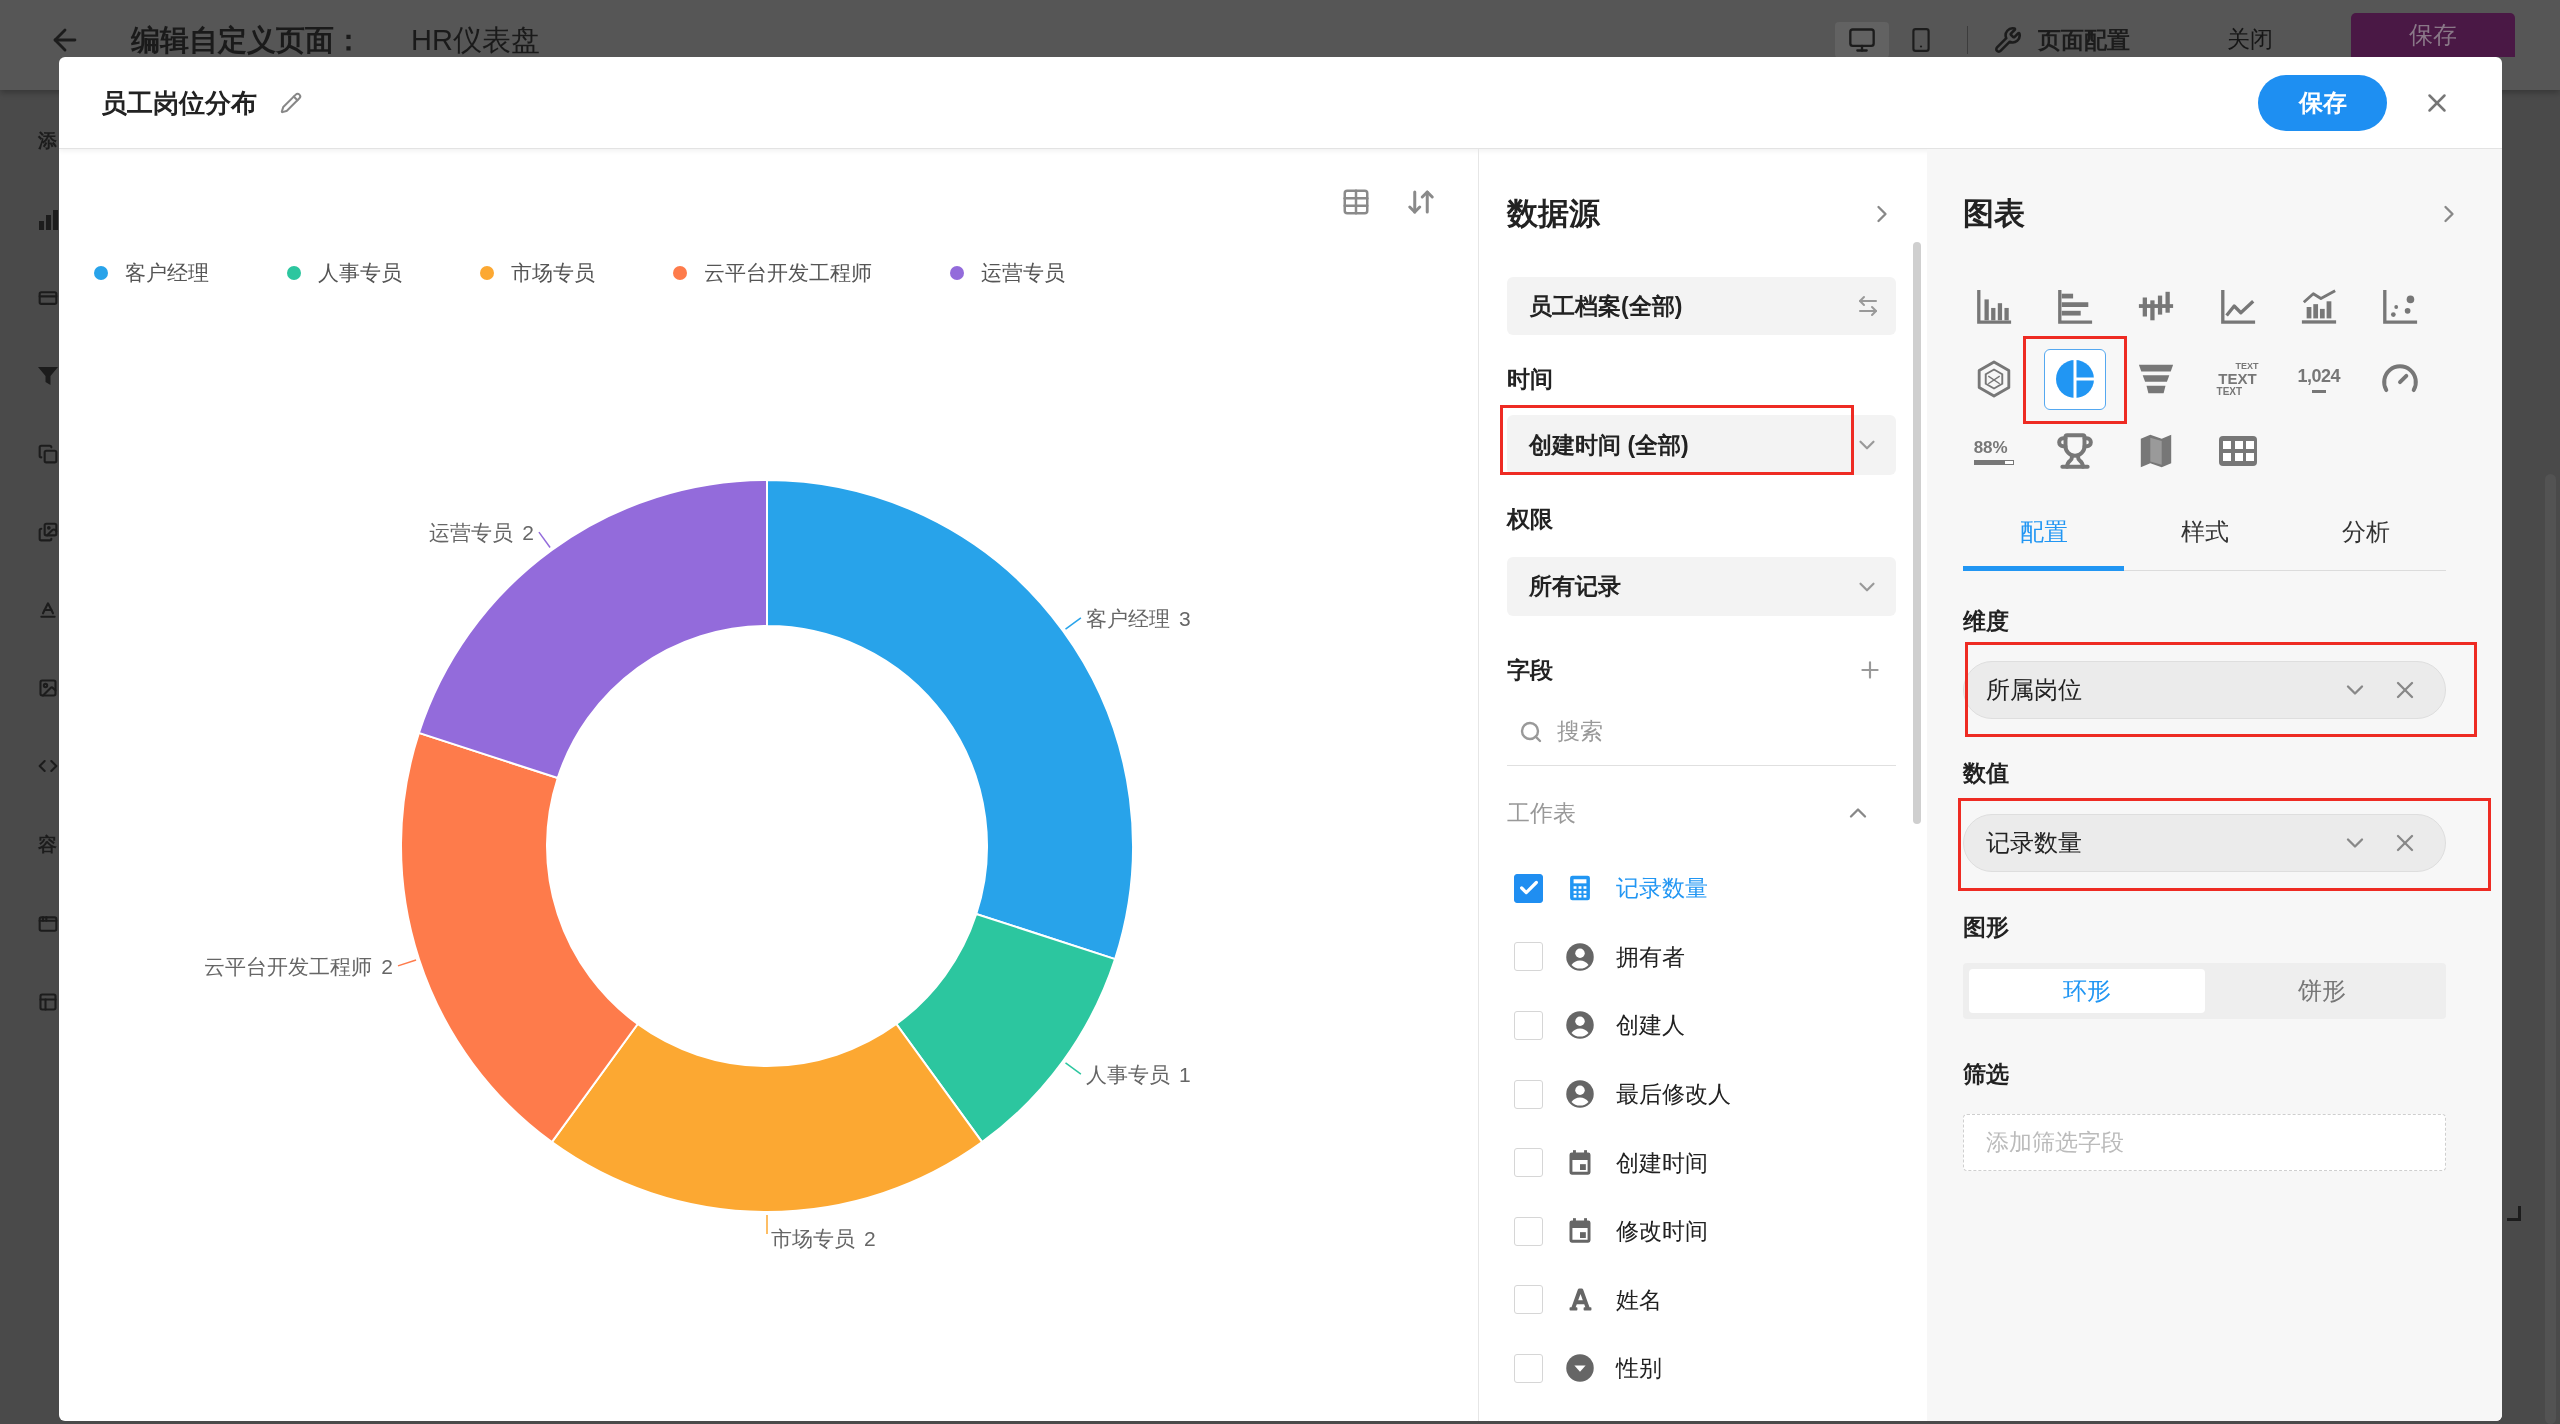 The image size is (2560, 1424). Describe the element at coordinates (2400, 307) in the screenshot. I see `scatter-chart-icon` at that location.